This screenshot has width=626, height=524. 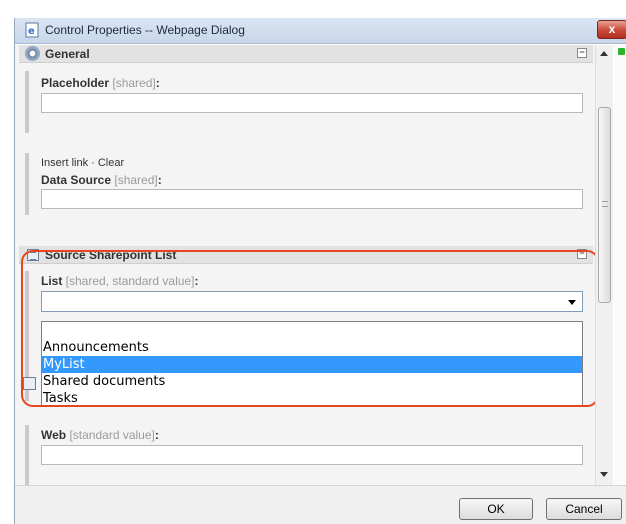 What do you see at coordinates (32, 53) in the screenshot?
I see `gear-icon` at bounding box center [32, 53].